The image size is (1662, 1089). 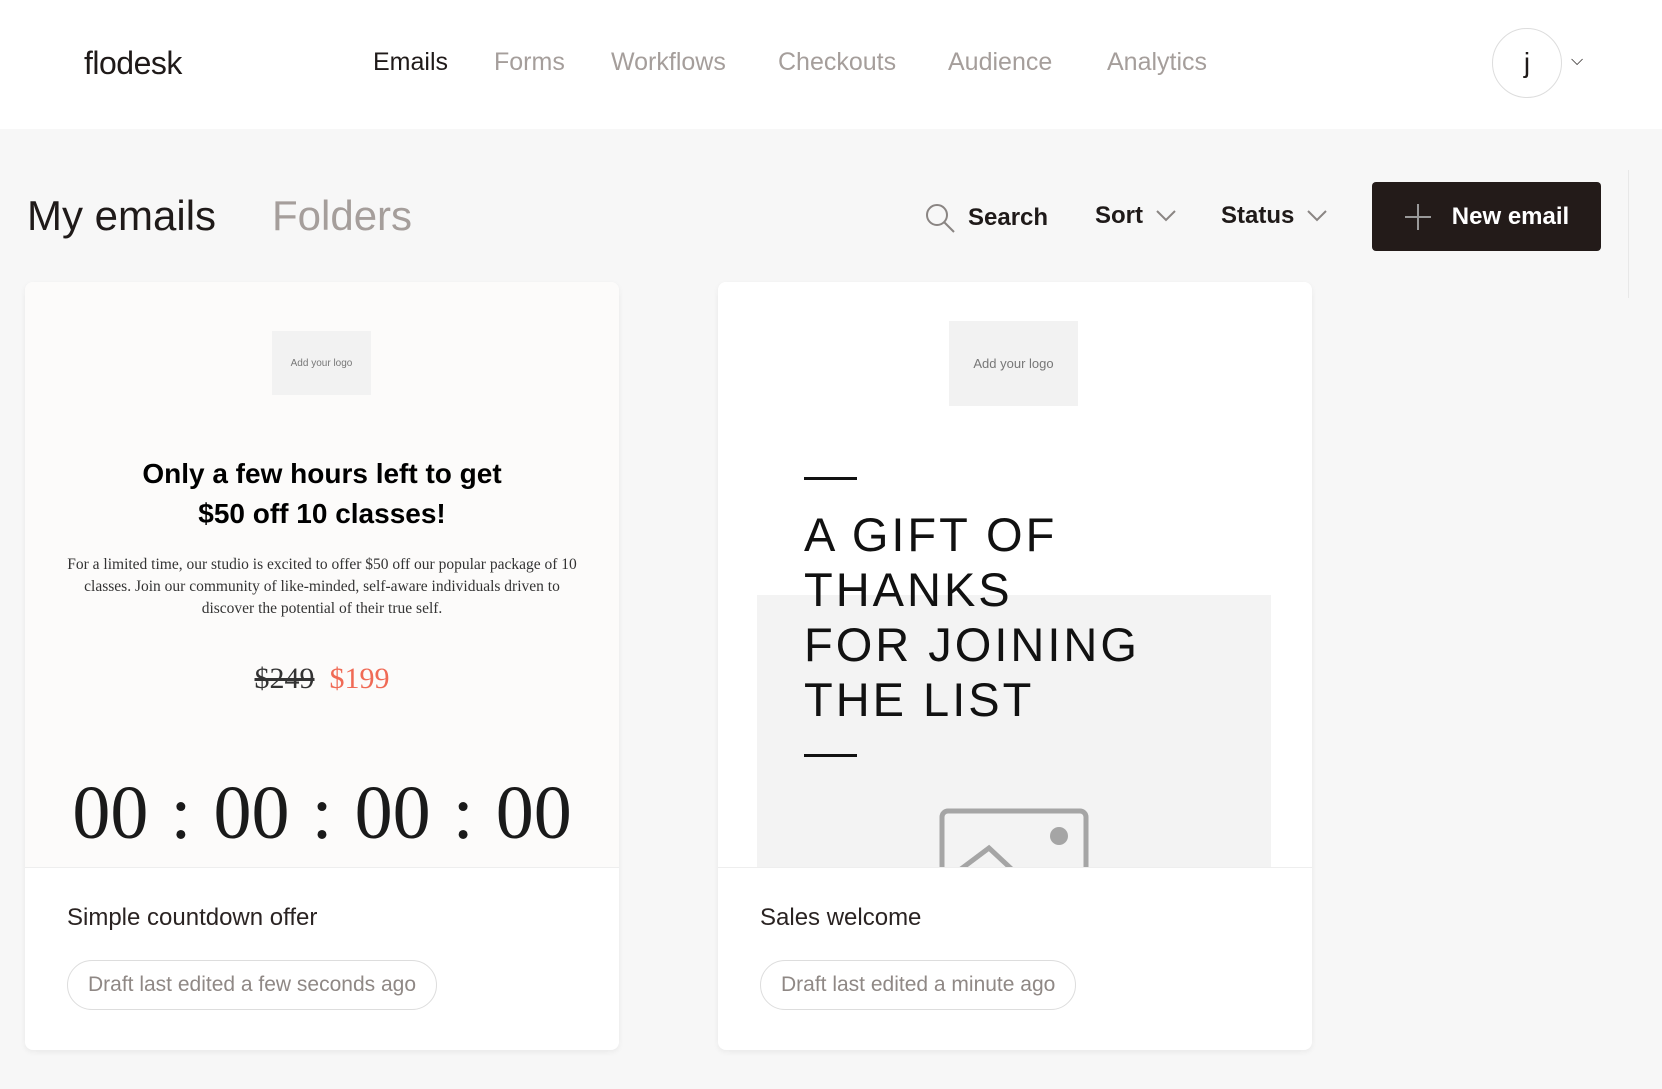 I want to click on nav-audience: Audience, so click(x=1000, y=62).